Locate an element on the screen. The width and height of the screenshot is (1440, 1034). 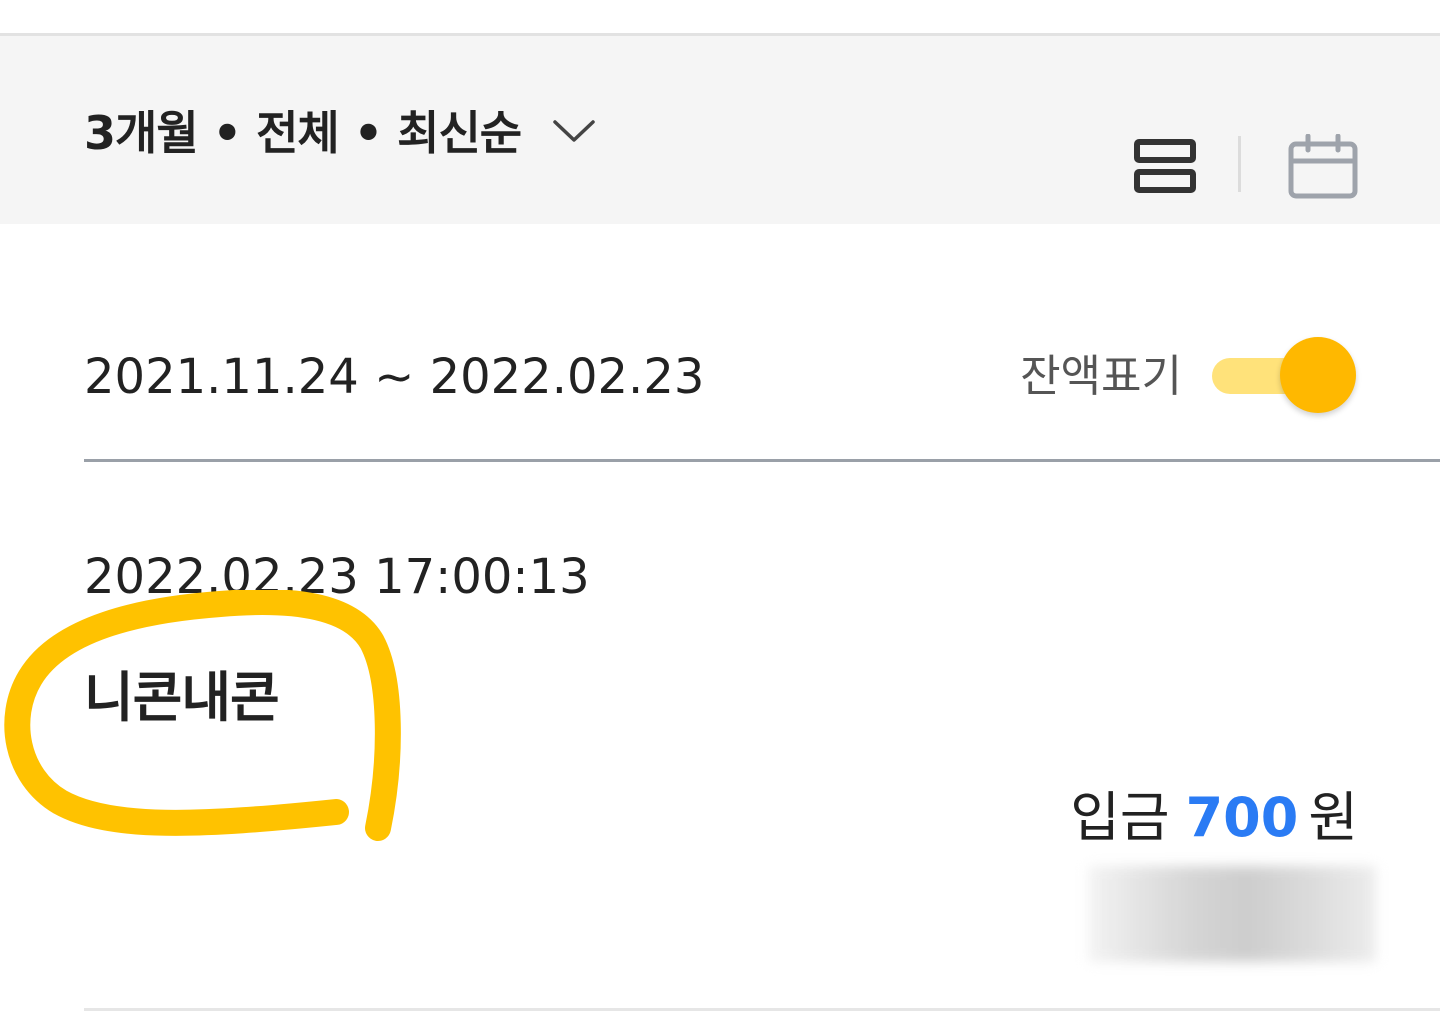
section-divider is located at coordinates (762, 460).